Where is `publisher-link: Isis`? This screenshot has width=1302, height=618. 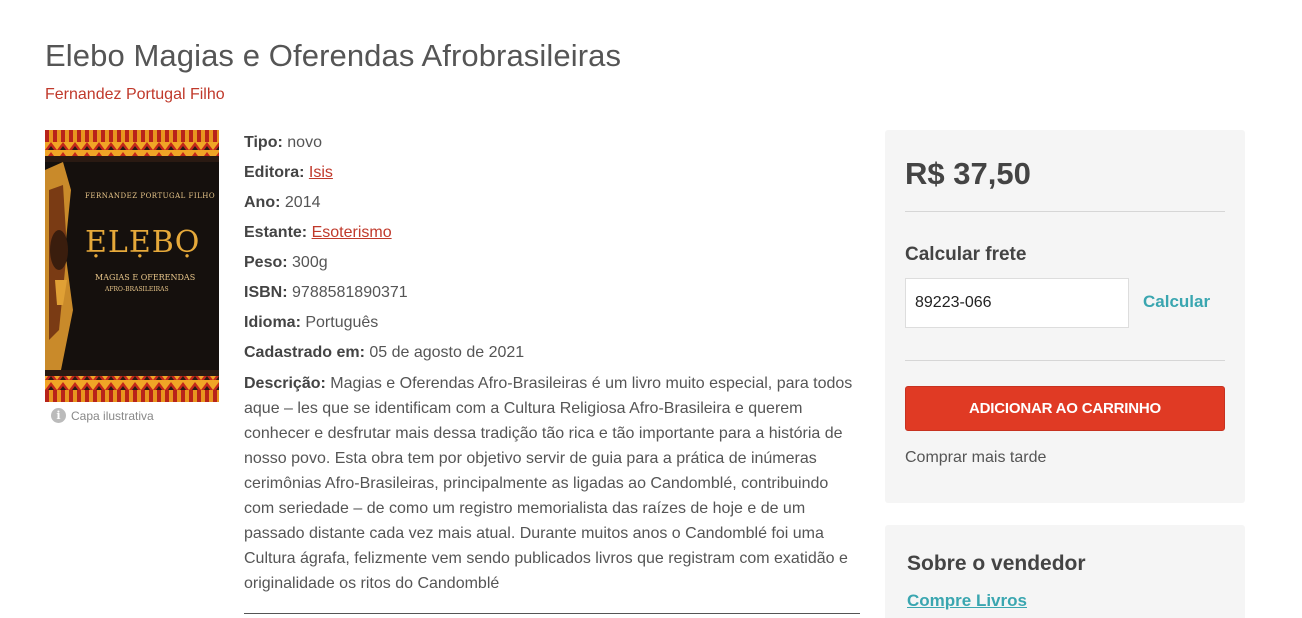 publisher-link: Isis is located at coordinates (321, 172).